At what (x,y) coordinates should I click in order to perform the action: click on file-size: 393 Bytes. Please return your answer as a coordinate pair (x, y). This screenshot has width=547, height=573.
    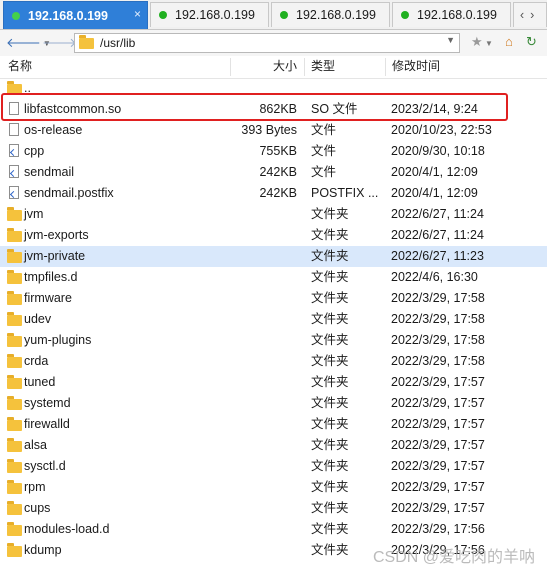
    Looking at the image, I should click on (269, 130).